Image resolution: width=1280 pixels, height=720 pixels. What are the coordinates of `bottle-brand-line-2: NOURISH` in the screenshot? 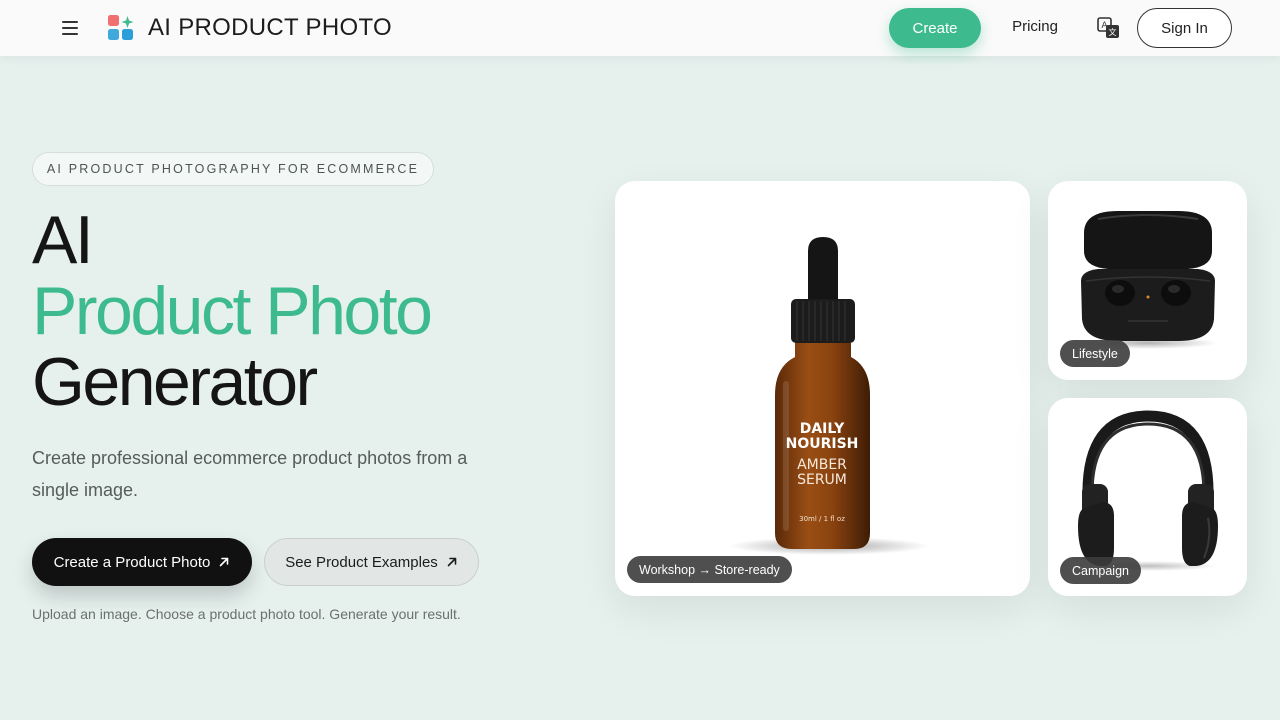 It's located at (822, 444).